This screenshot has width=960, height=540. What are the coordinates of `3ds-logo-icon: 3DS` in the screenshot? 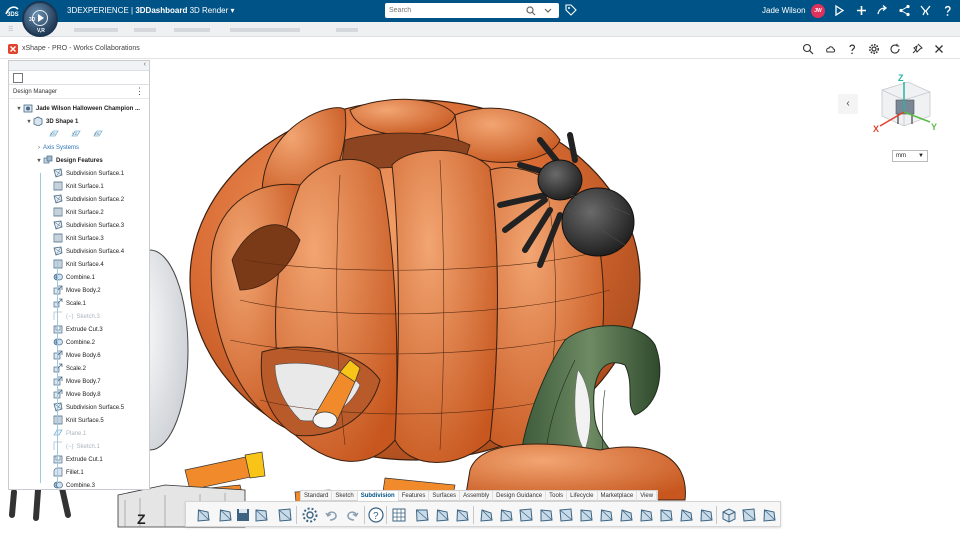 It's located at (12, 11).